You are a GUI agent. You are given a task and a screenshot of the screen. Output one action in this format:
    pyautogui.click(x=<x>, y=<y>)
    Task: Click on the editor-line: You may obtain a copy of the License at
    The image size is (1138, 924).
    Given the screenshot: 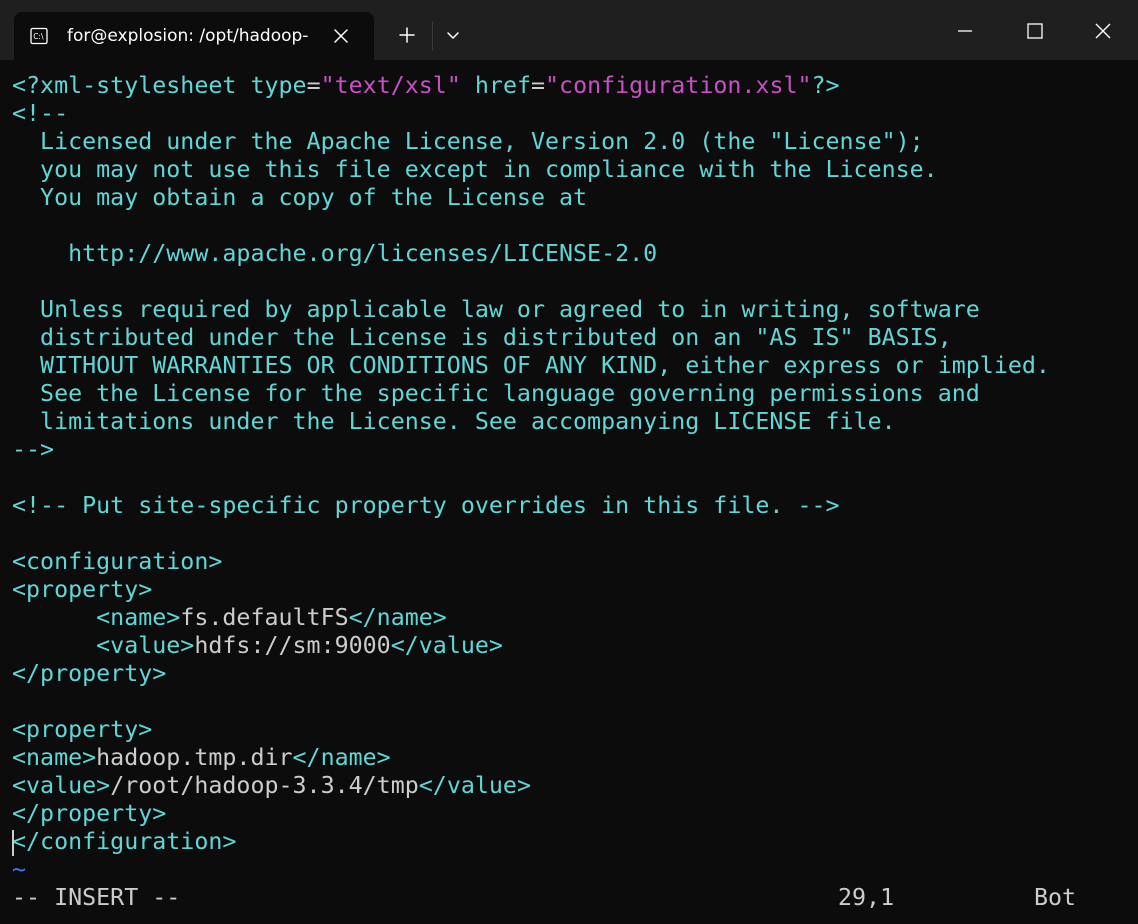 What is the action you would take?
    pyautogui.click(x=299, y=198)
    